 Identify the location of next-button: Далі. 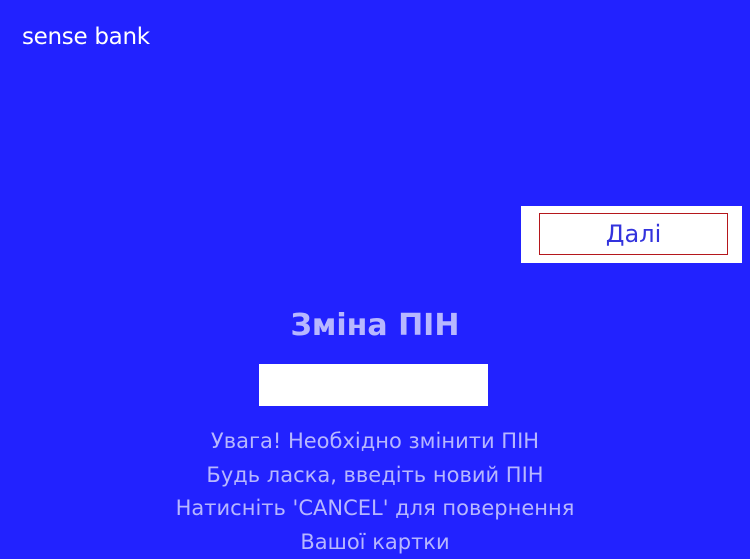
(633, 234).